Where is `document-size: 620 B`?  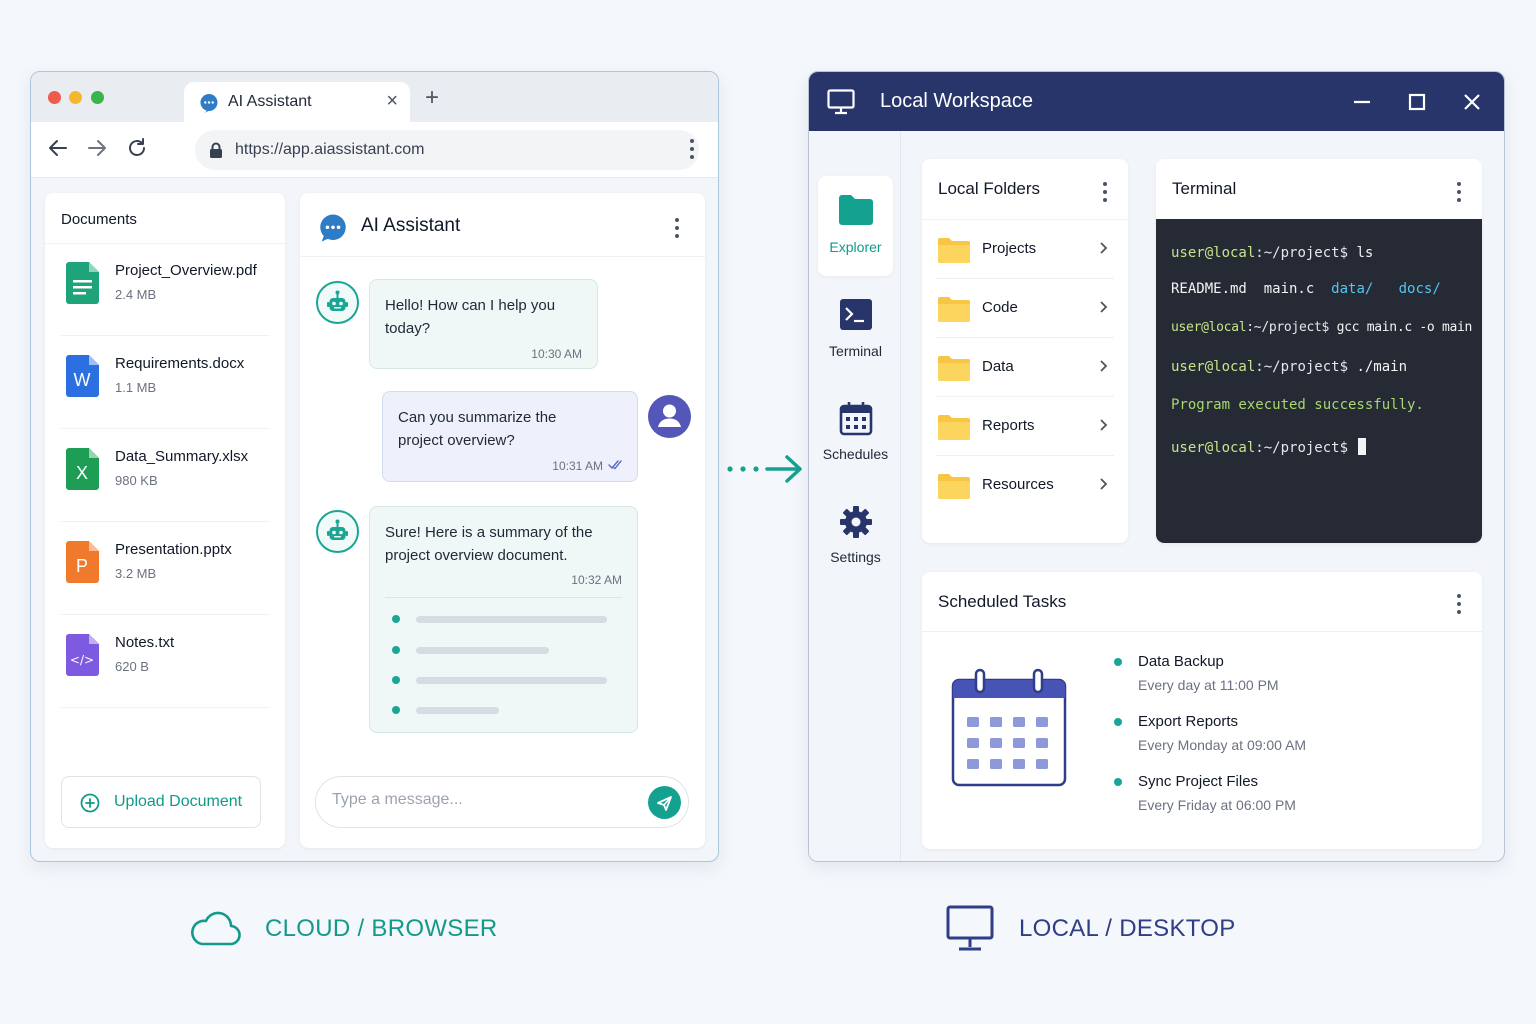
document-size: 620 B is located at coordinates (132, 666).